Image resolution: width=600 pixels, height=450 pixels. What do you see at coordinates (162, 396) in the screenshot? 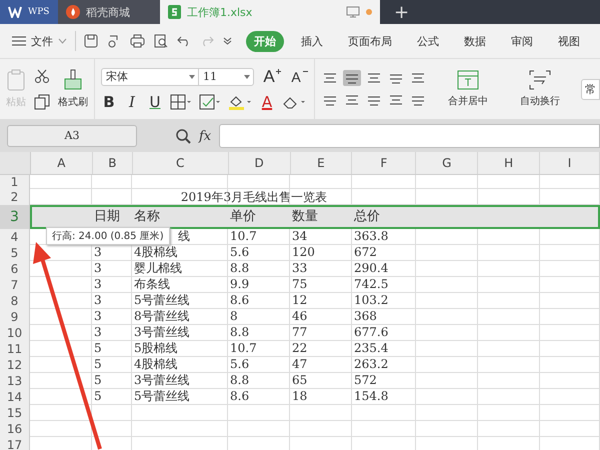
I see `table-cell: 5号蕾丝线` at bounding box center [162, 396].